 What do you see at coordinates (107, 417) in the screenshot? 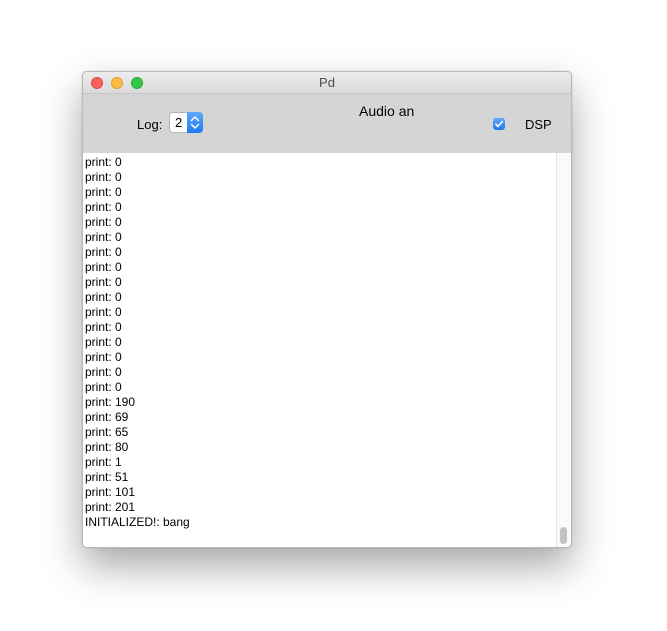
I see `console-line: print: 69` at bounding box center [107, 417].